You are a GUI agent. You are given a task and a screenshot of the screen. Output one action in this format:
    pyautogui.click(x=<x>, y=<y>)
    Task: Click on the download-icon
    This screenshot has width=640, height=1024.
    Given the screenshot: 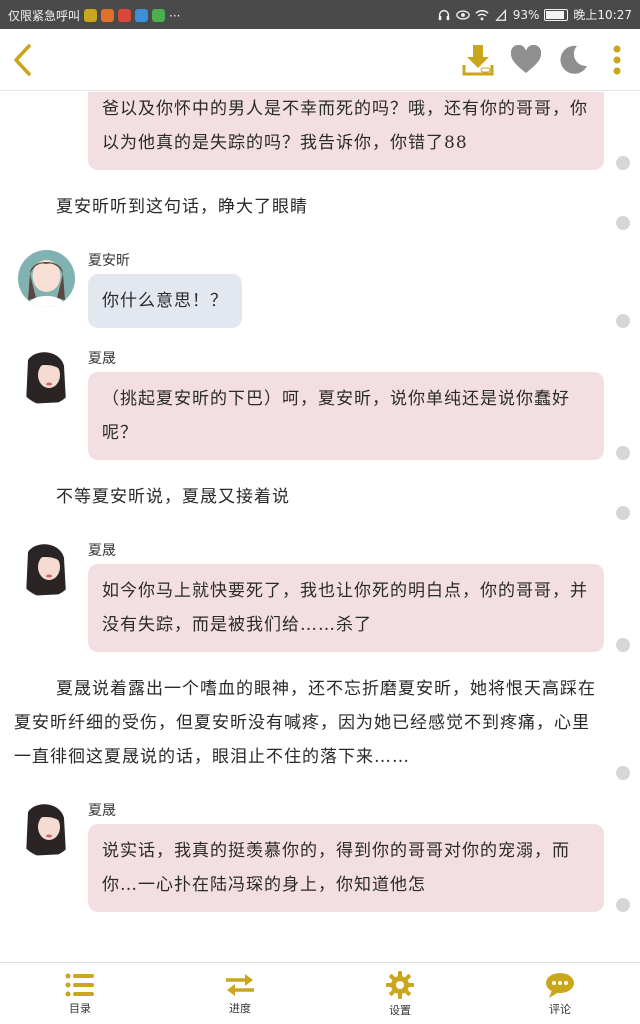 What is the action you would take?
    pyautogui.click(x=478, y=60)
    